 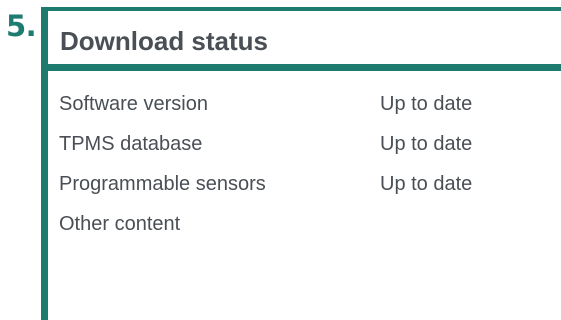 I want to click on status-row-programmable-sensors: Programmable sensors Up to date, so click(x=309, y=184).